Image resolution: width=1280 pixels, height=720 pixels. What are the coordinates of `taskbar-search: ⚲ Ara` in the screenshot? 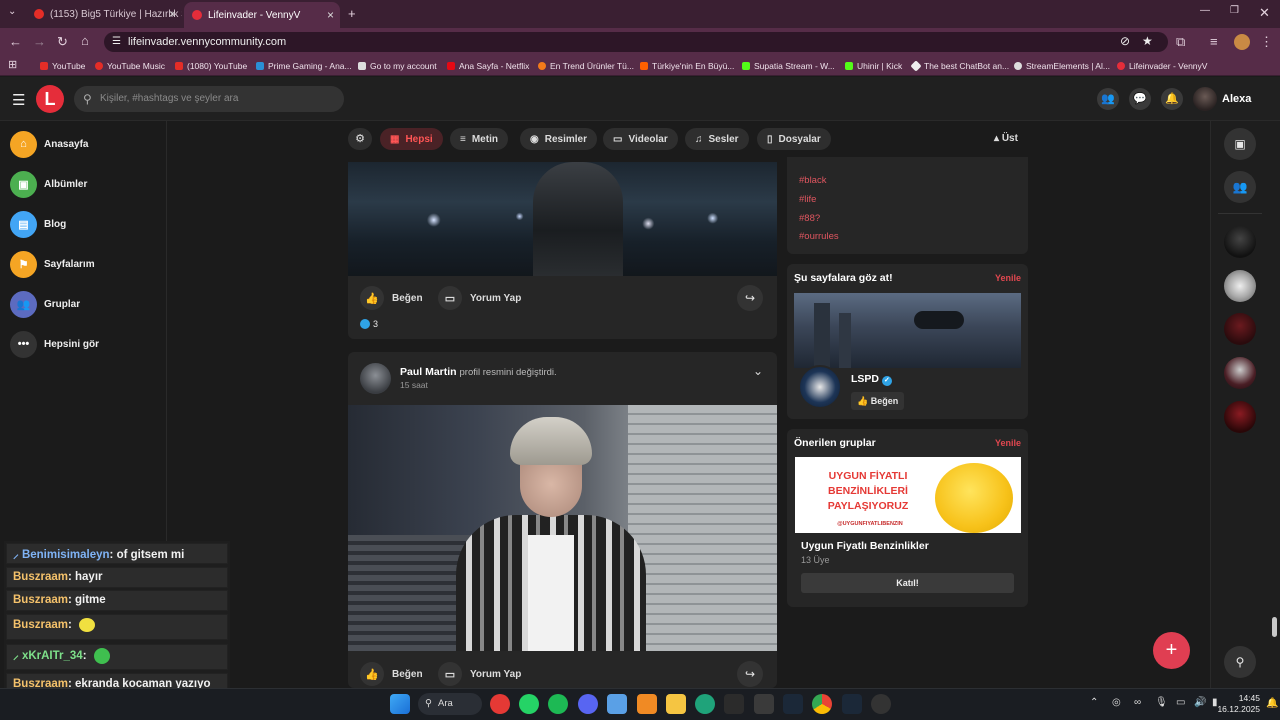 It's located at (450, 704).